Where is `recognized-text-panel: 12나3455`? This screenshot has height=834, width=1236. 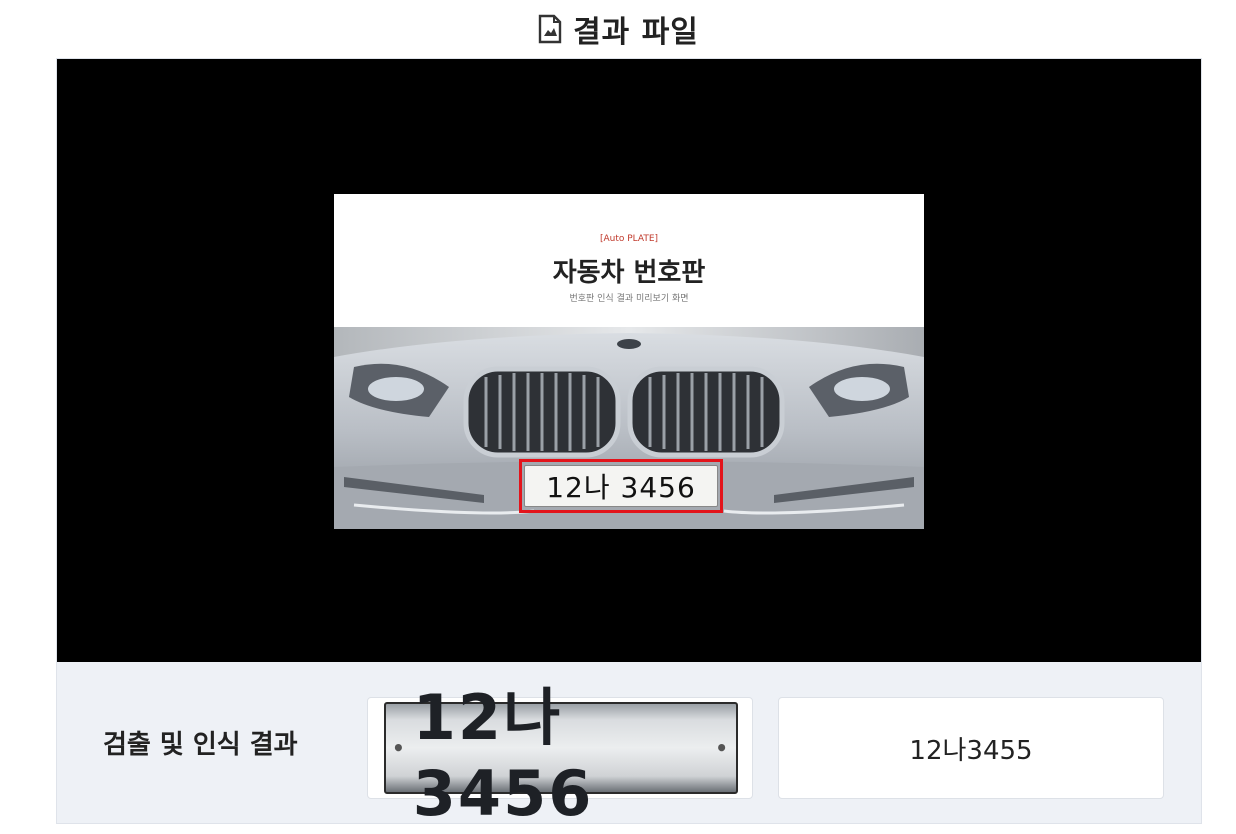
recognized-text-panel: 12나3455 is located at coordinates (971, 748).